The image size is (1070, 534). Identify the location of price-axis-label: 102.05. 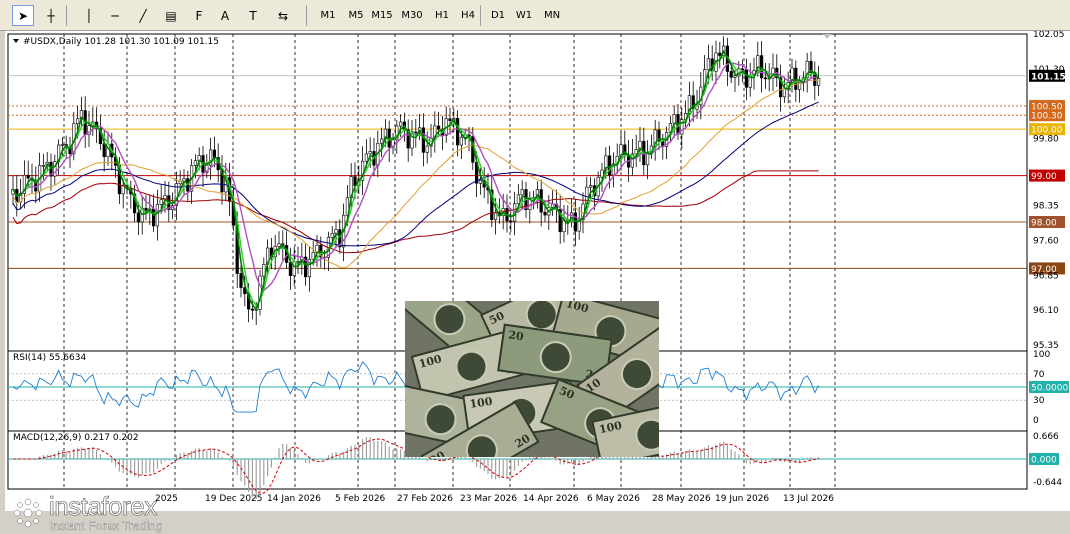
(1049, 35).